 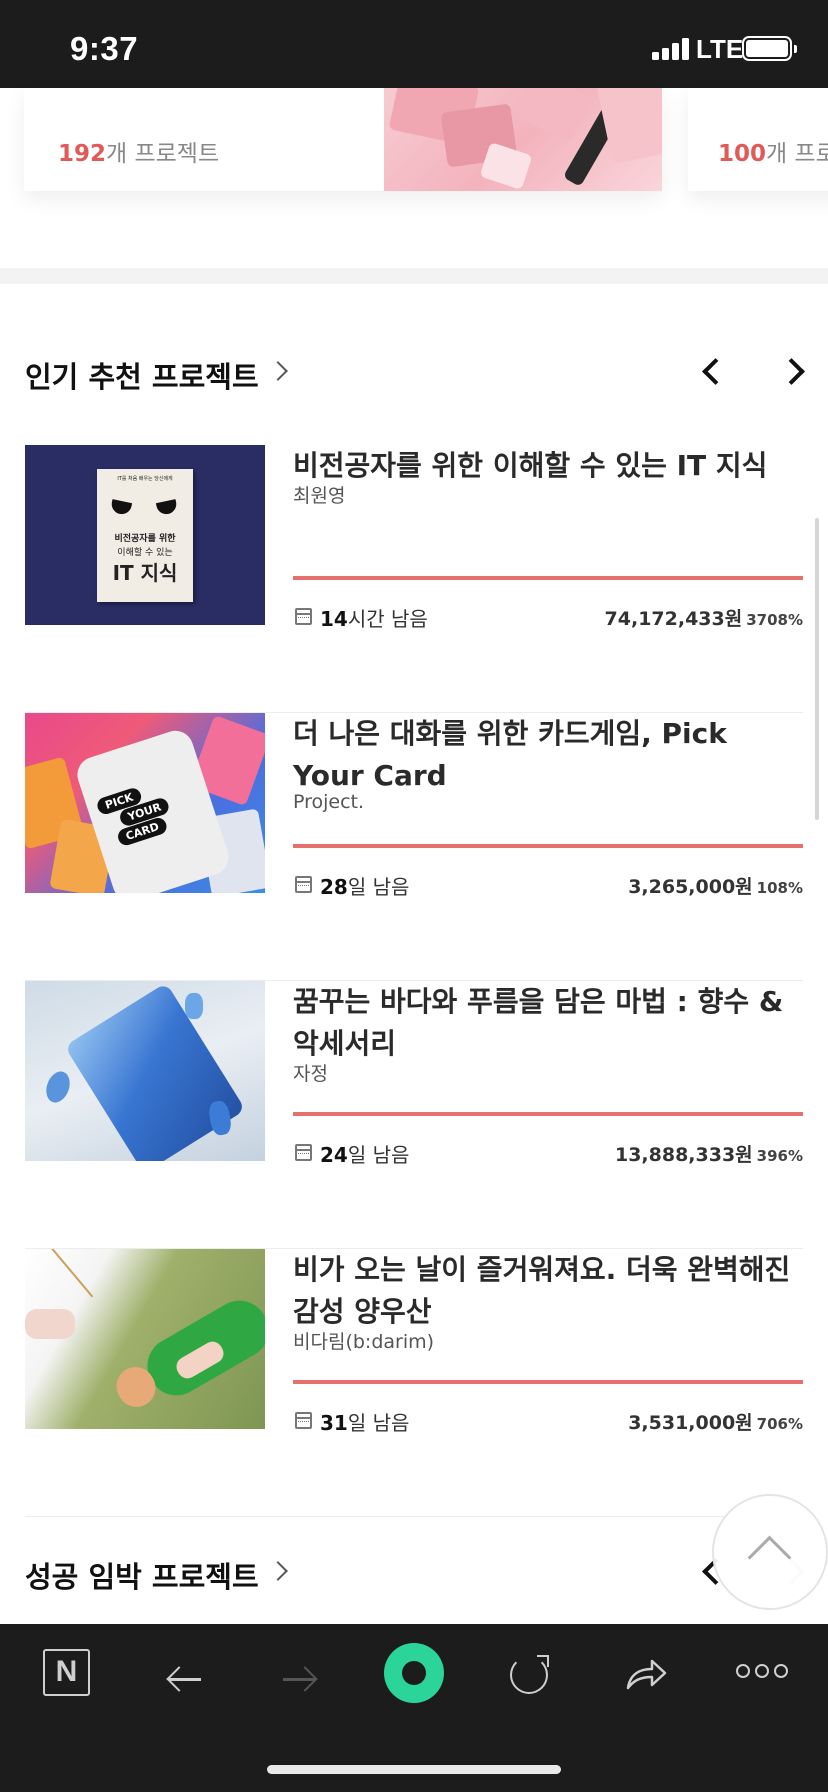 I want to click on funding-amount: 13,888,333원 396%, so click(x=708, y=1155).